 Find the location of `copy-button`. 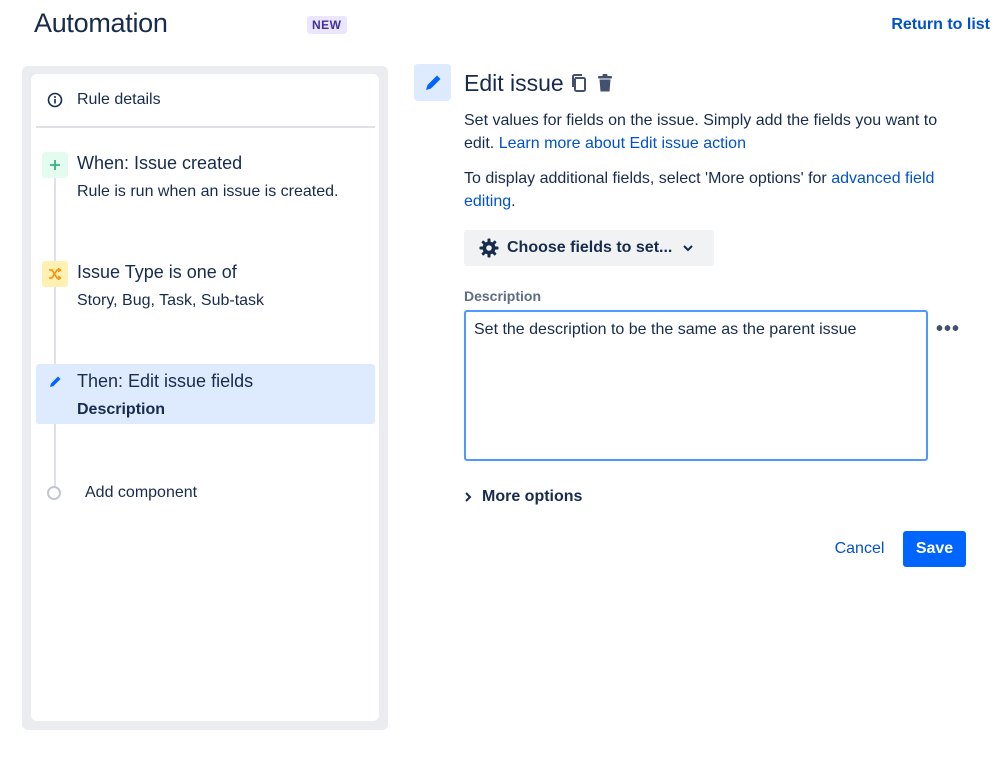

copy-button is located at coordinates (579, 83).